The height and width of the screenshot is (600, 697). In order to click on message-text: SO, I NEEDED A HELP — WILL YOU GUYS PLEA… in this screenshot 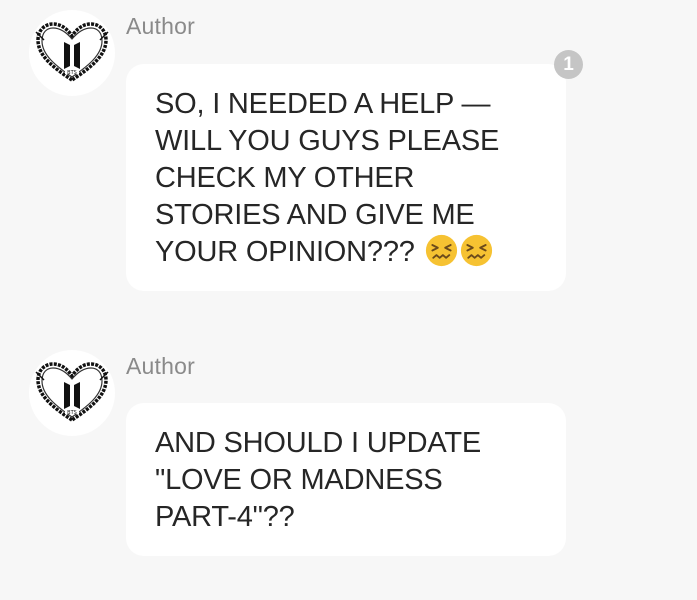, I will do `click(327, 178)`.